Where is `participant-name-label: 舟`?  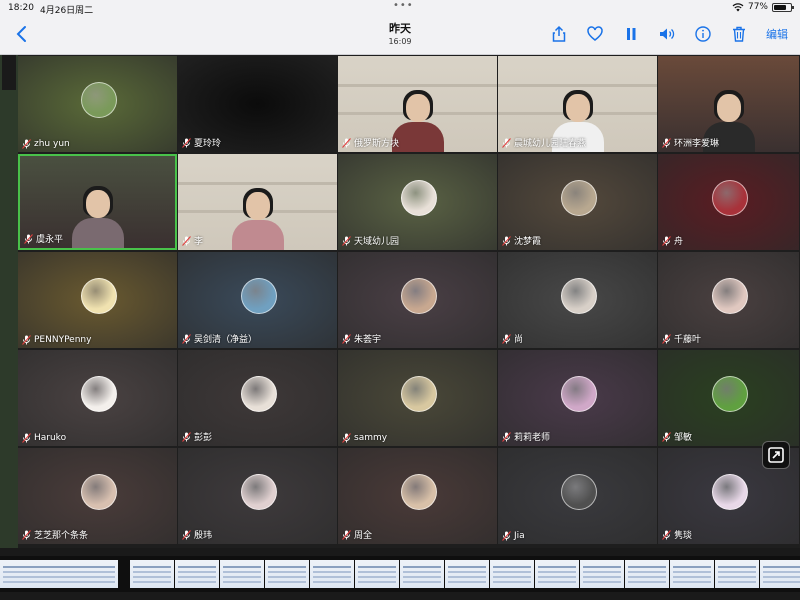 participant-name-label: 舟 is located at coordinates (672, 240).